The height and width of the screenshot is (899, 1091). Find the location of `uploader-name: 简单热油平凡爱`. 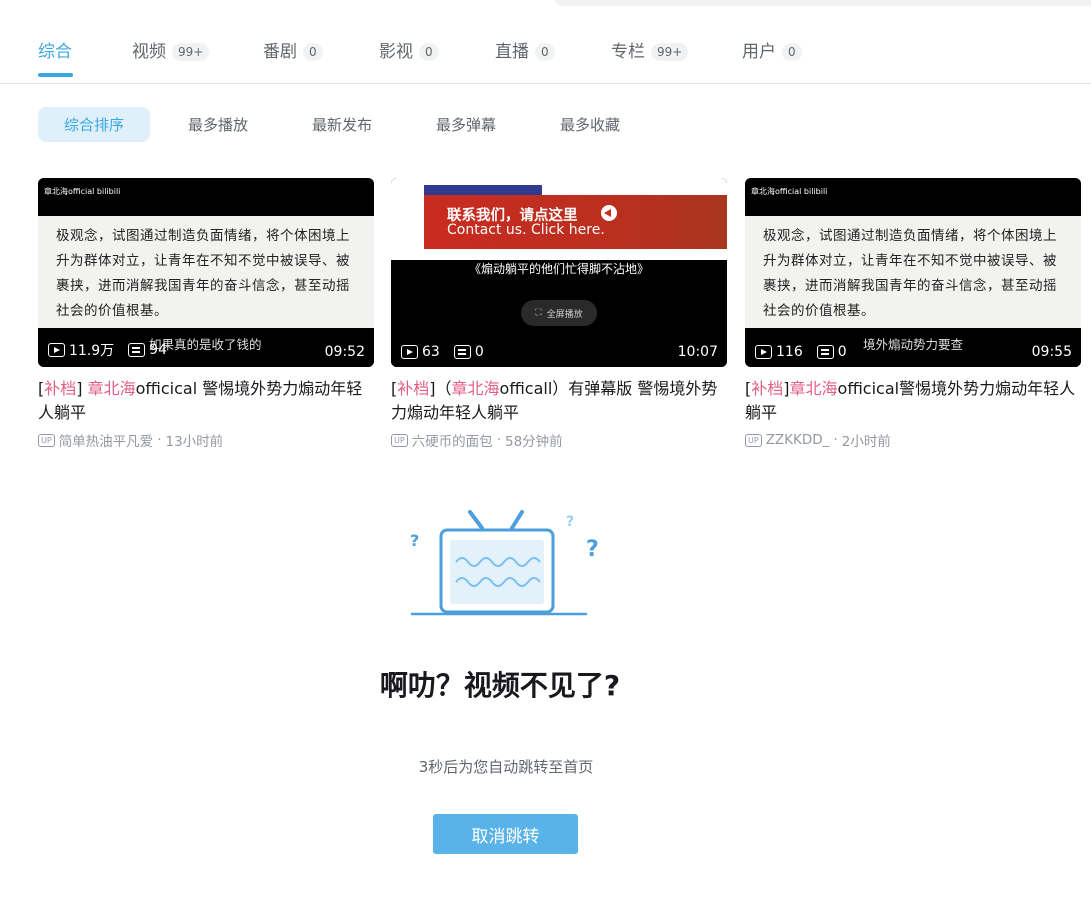

uploader-name: 简单热油平凡爱 is located at coordinates (106, 440).